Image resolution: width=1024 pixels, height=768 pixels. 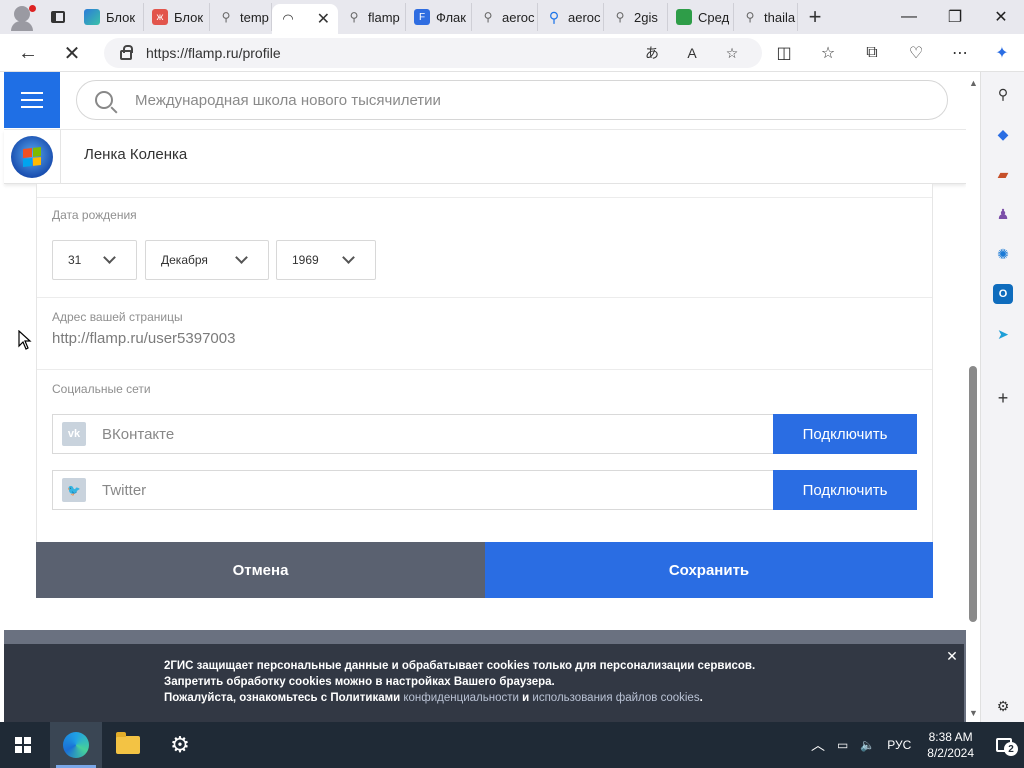 What do you see at coordinates (652, 53) in the screenshot?
I see `translate-icon: あ` at bounding box center [652, 53].